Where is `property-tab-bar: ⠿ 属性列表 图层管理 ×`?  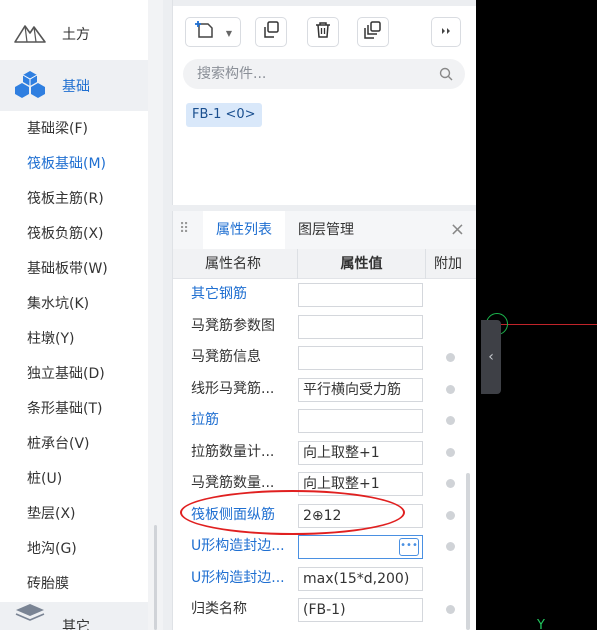 property-tab-bar: ⠿ 属性列表 图层管理 × is located at coordinates (324, 230).